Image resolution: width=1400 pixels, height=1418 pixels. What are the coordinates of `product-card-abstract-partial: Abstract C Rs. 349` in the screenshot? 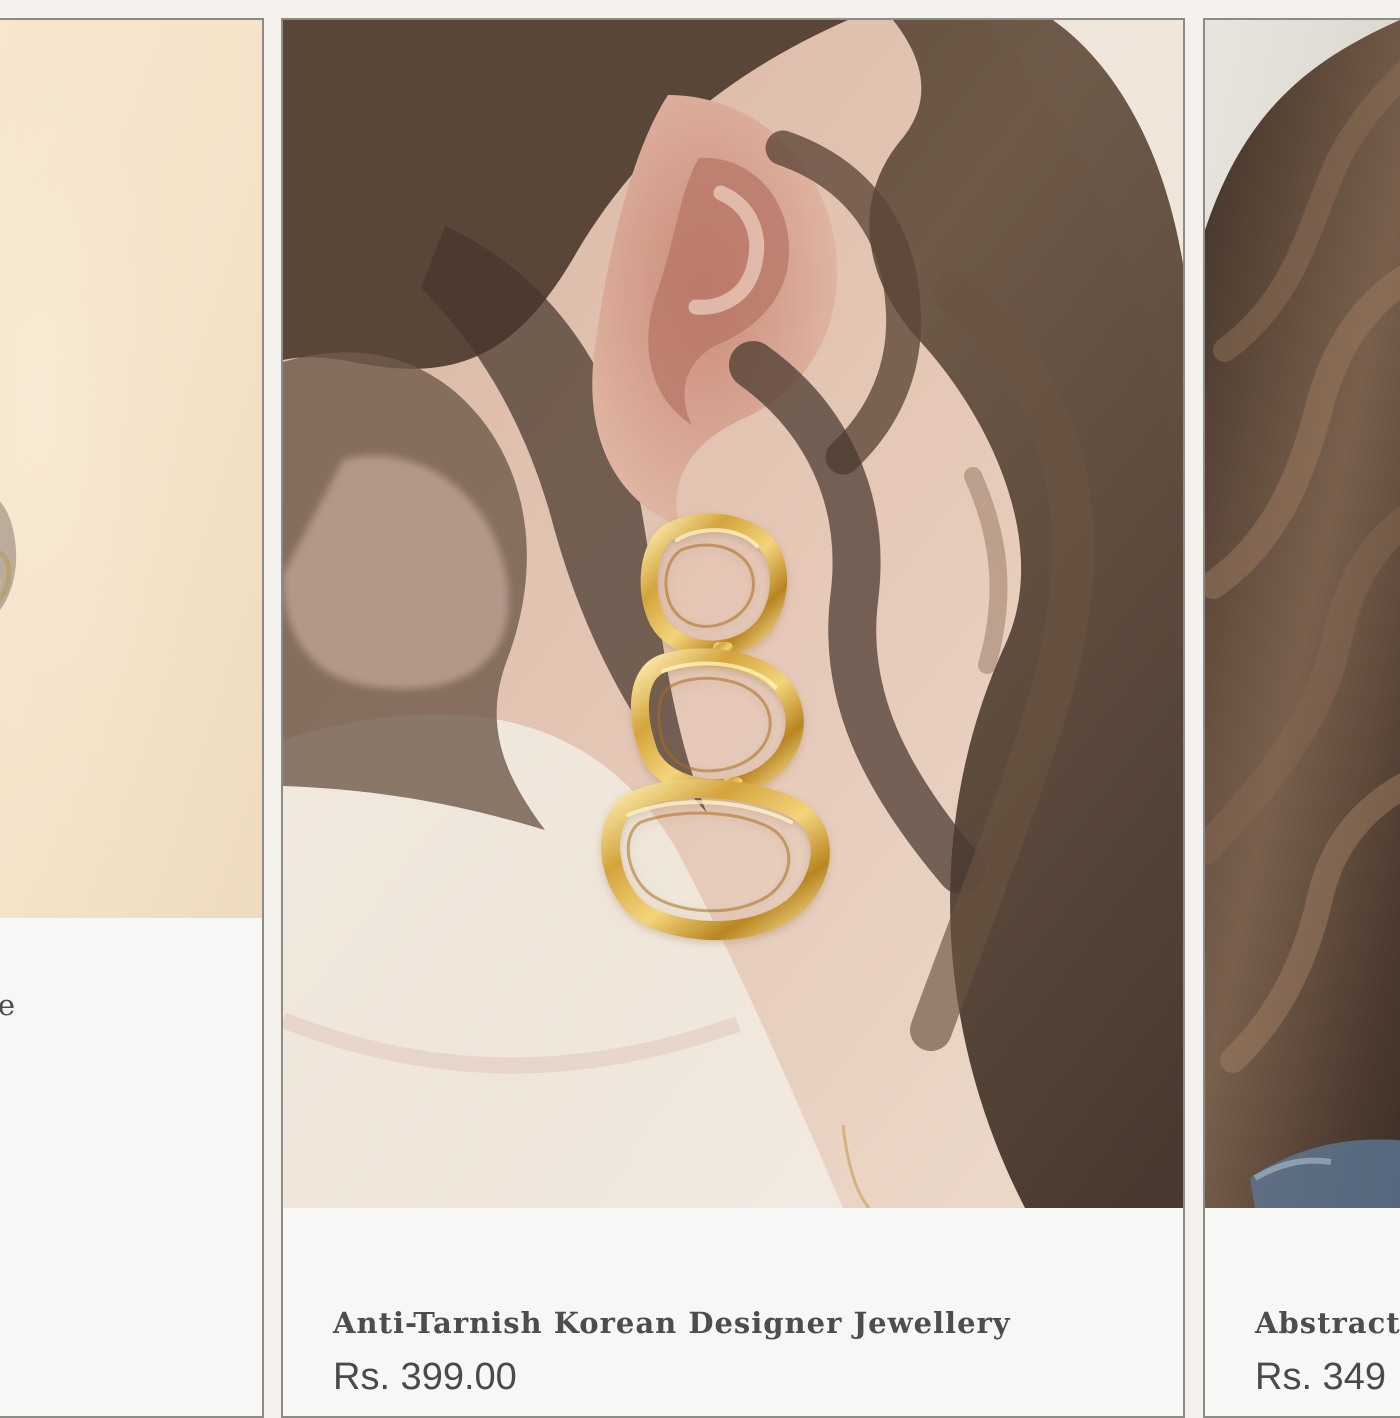 It's located at (1301, 718).